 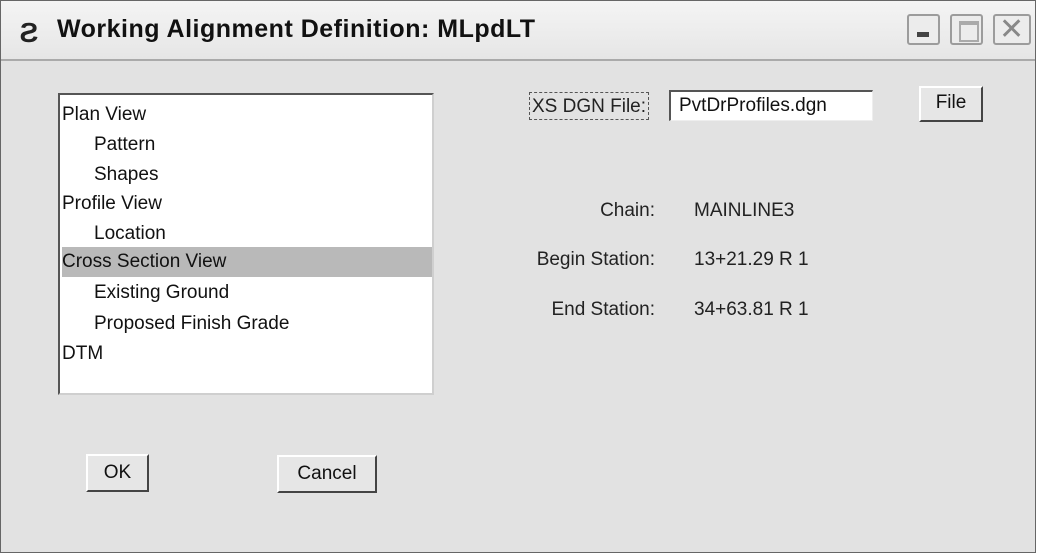 I want to click on close-icon: ✕, so click(x=1012, y=29).